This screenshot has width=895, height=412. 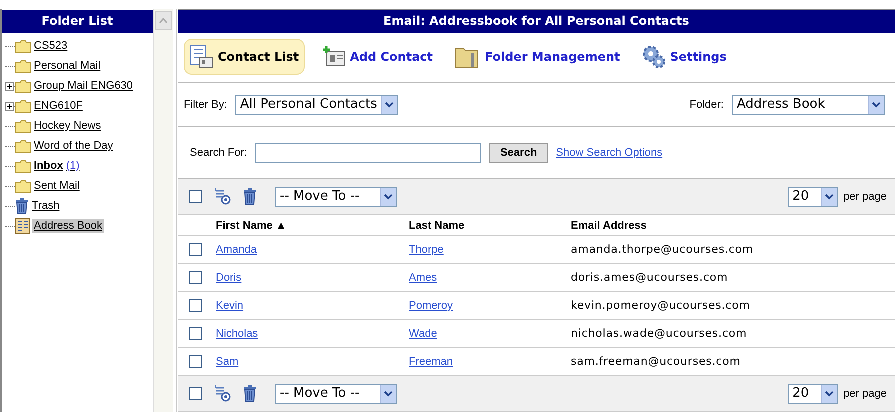 I want to click on first-name-link: Kevin, so click(x=230, y=306).